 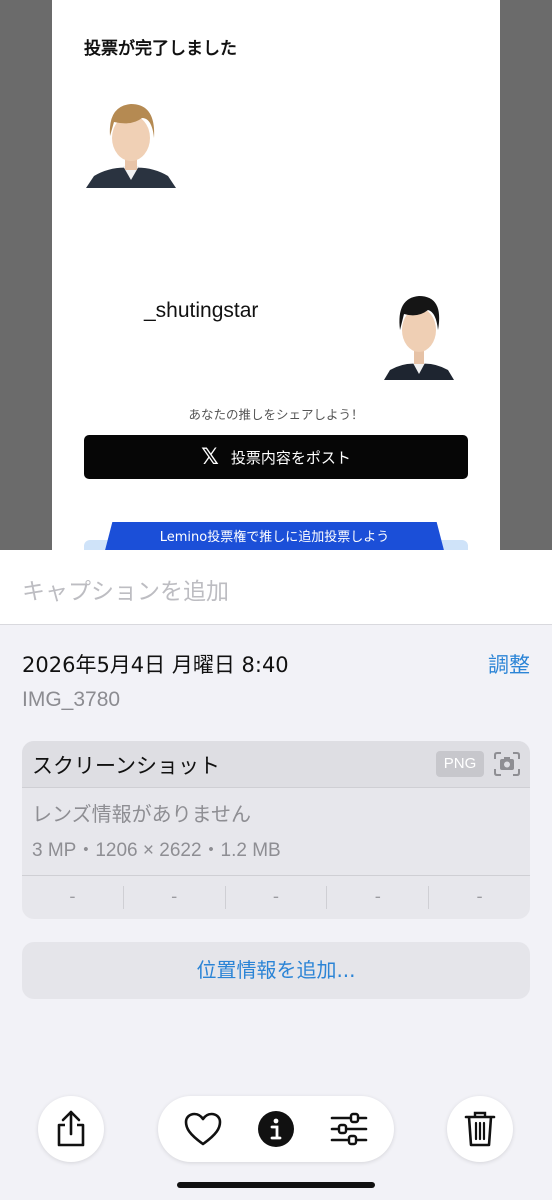 I want to click on adjust-icon, so click(x=349, y=1129).